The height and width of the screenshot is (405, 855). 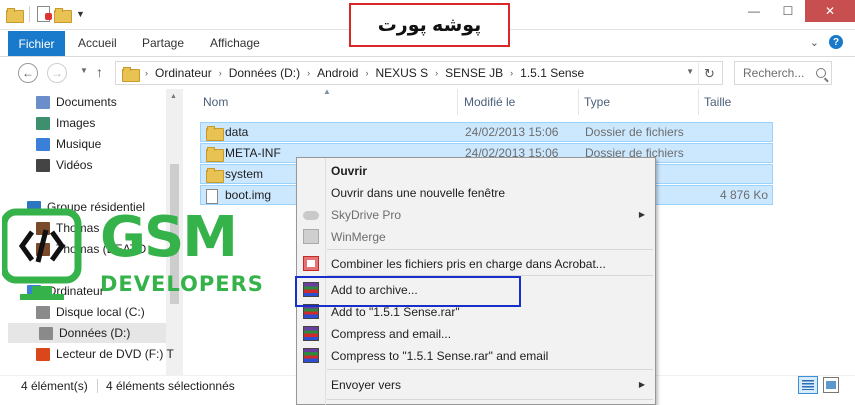 I want to click on menu-item: SkyDrive Pro ▶, so click(x=476, y=215).